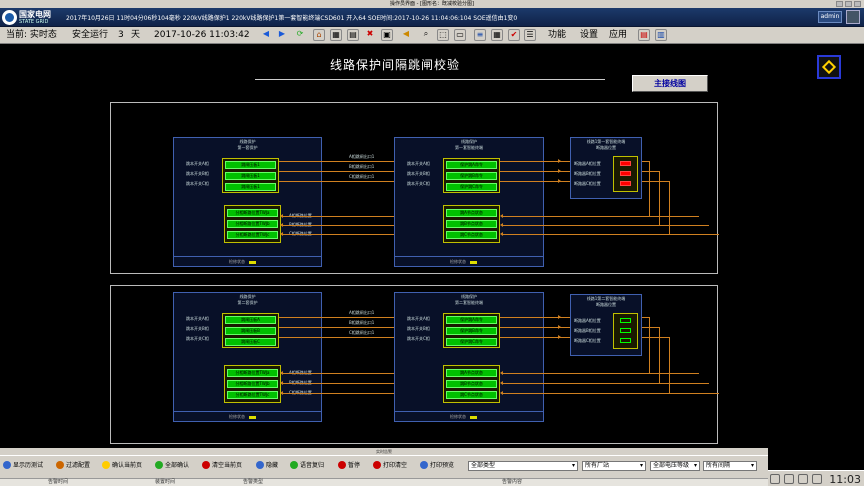  Describe the element at coordinates (589, 35) in the screenshot. I see `menu-settings: 设置` at that location.